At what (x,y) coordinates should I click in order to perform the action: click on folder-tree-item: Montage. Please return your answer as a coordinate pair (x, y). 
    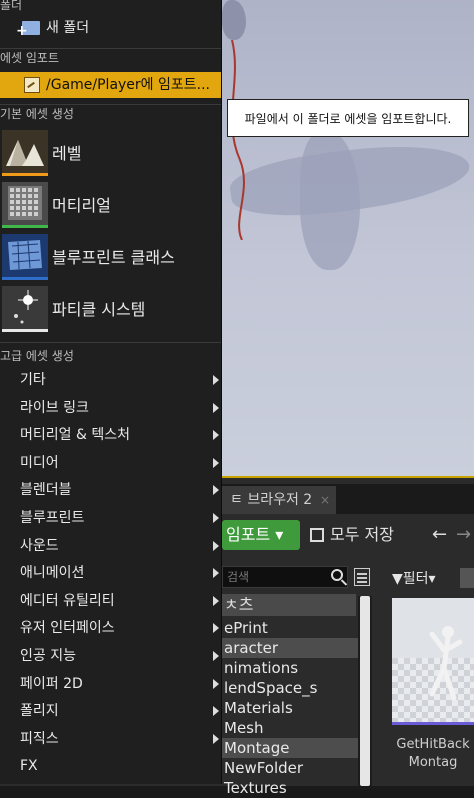
    Looking at the image, I should click on (292, 748).